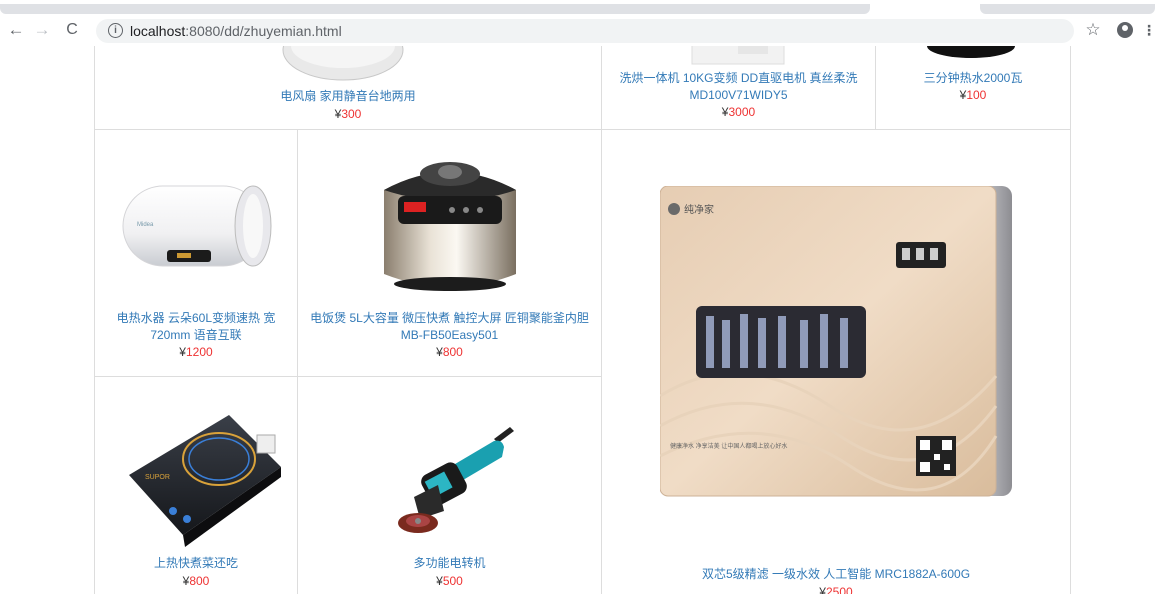  What do you see at coordinates (836, 574) in the screenshot?
I see `product-title: 双芯5级精滤 一级水效 人工智能 MRC1882A-600G` at bounding box center [836, 574].